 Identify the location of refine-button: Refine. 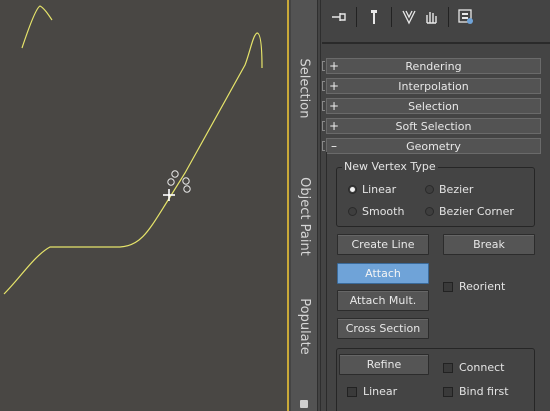
(384, 364).